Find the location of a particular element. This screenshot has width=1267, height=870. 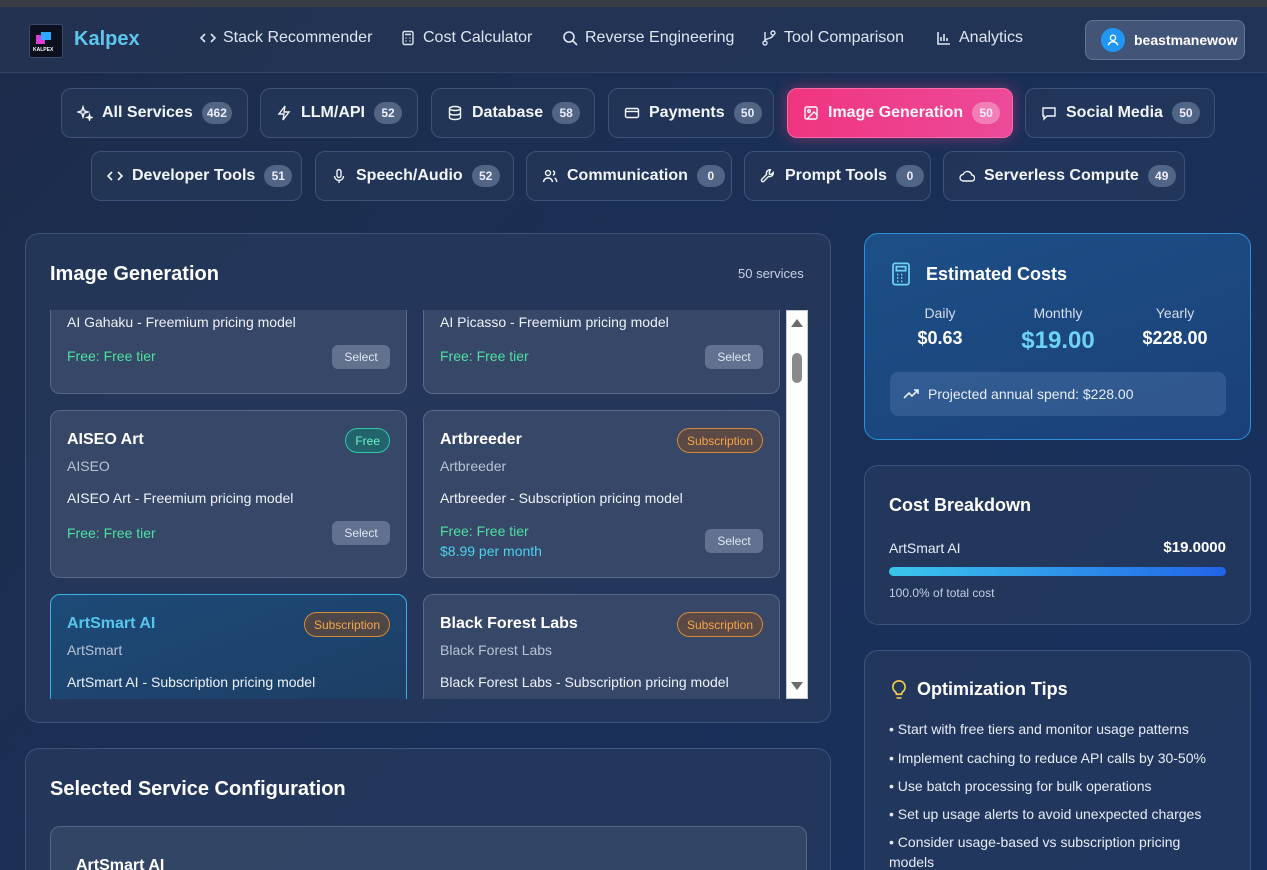

nav-cost-calculator: Cost Calculator is located at coordinates (466, 38).